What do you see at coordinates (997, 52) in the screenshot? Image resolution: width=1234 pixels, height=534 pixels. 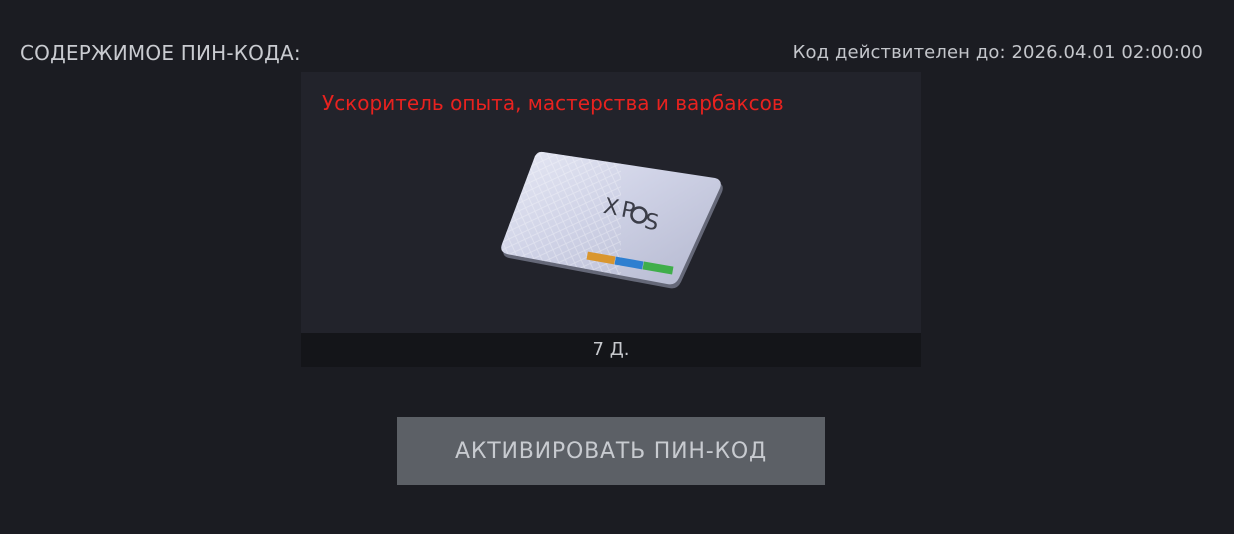 I see `expiry-date: Код действителен до: 2026.04.01 02:00:00` at bounding box center [997, 52].